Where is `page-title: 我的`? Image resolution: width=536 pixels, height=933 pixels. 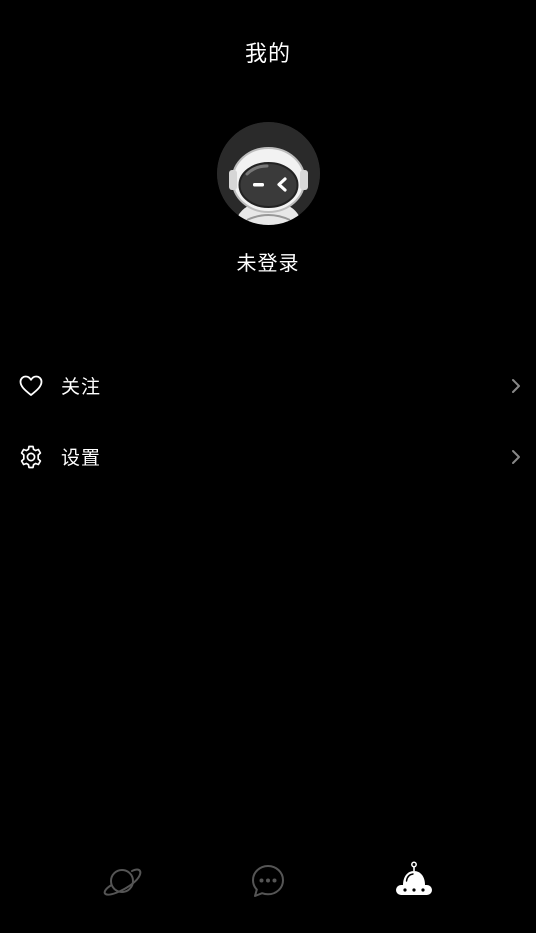 page-title: 我的 is located at coordinates (267, 54).